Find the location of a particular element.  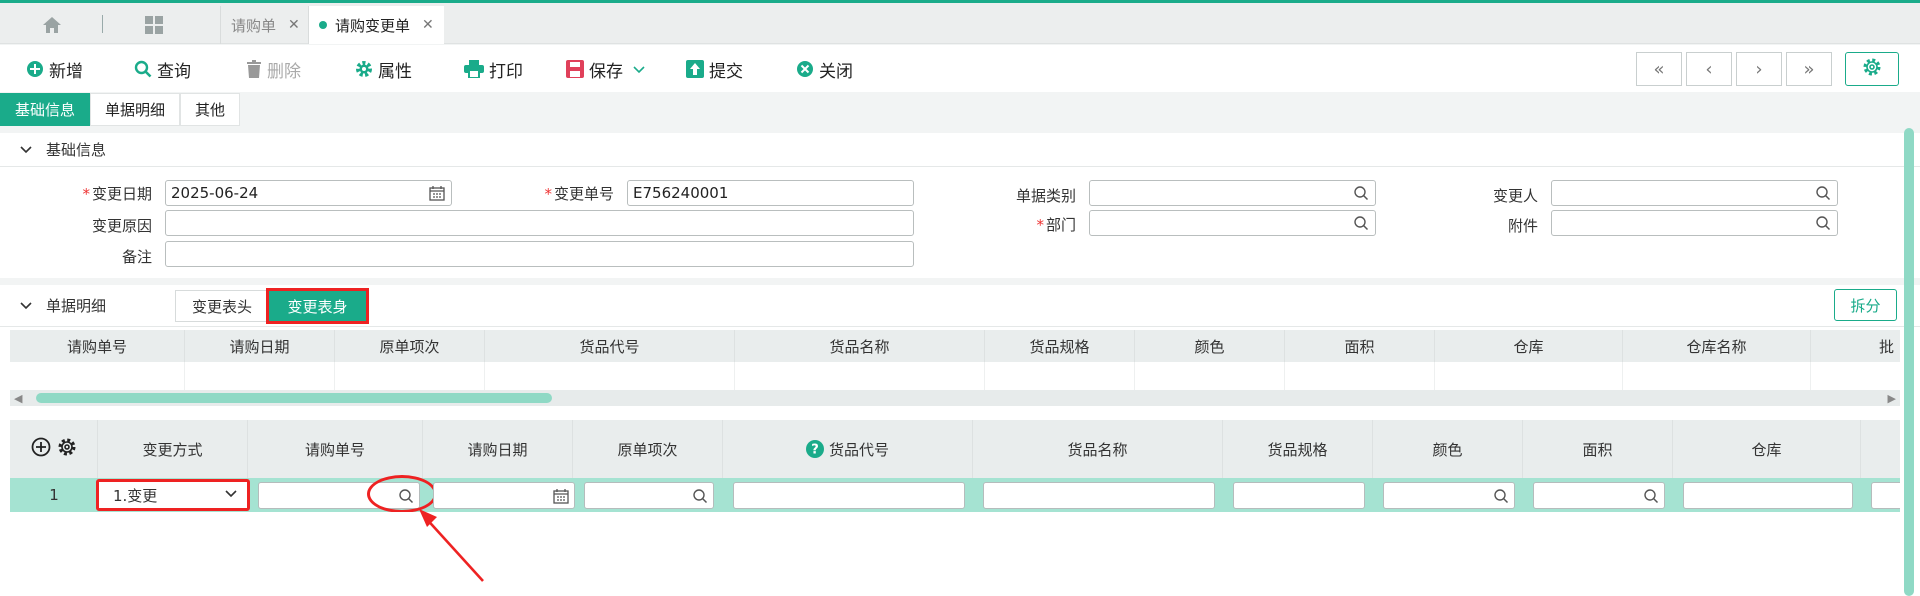

print-label: 打印 is located at coordinates (506, 71).